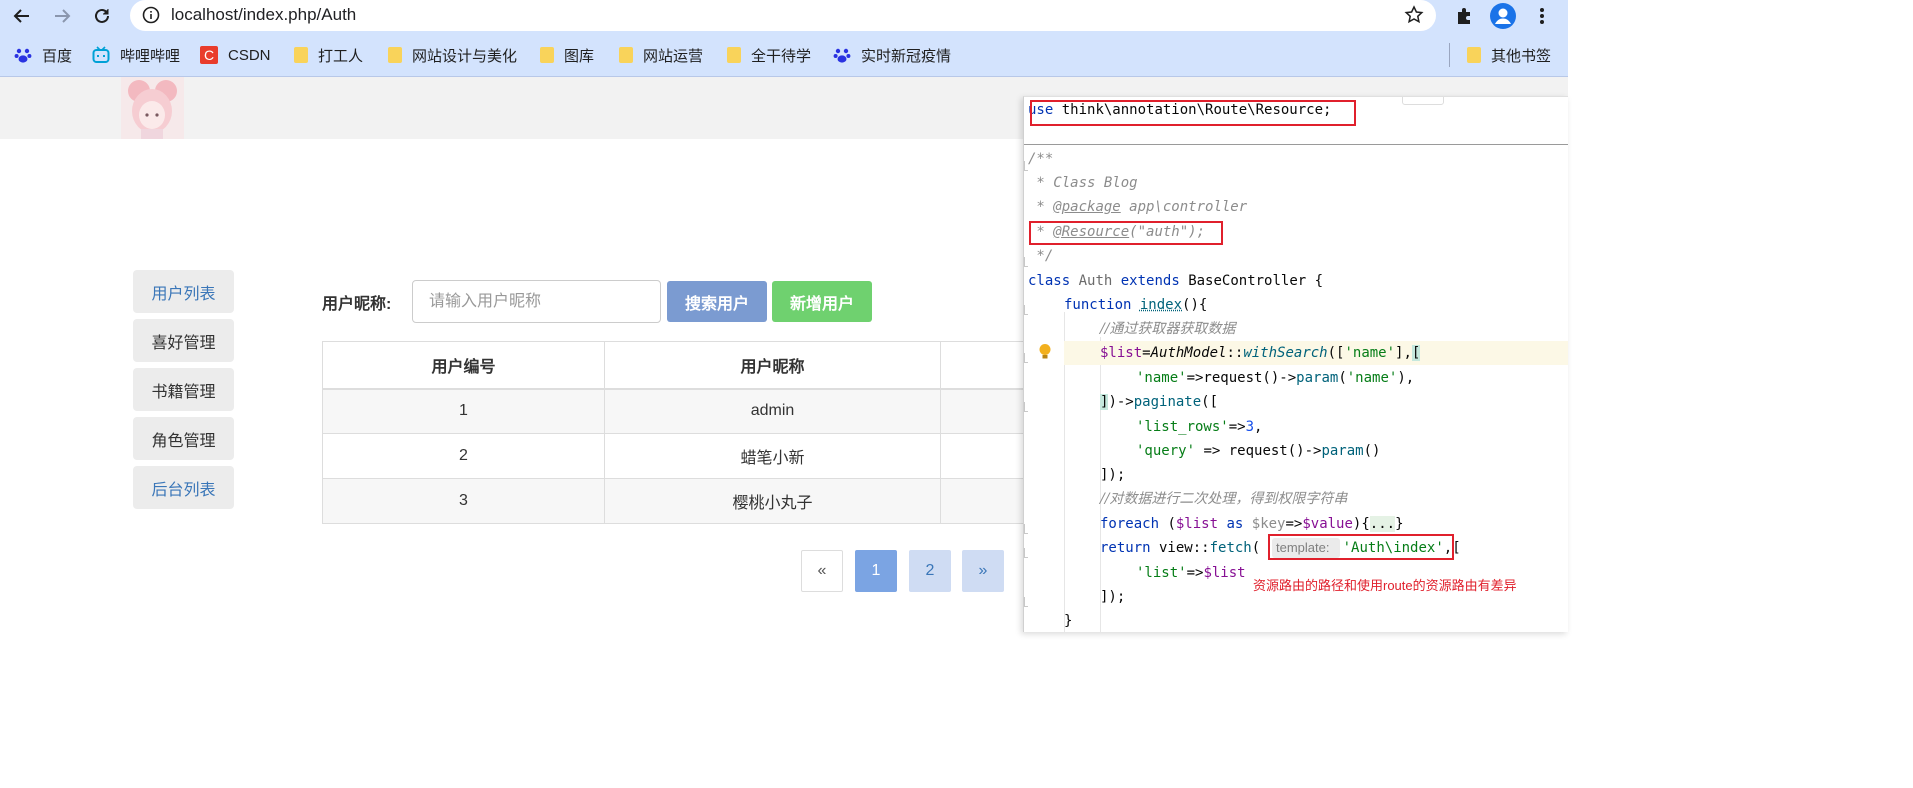 This screenshot has width=1913, height=788. Describe the element at coordinates (1503, 16) in the screenshot. I see `profile-button` at that location.